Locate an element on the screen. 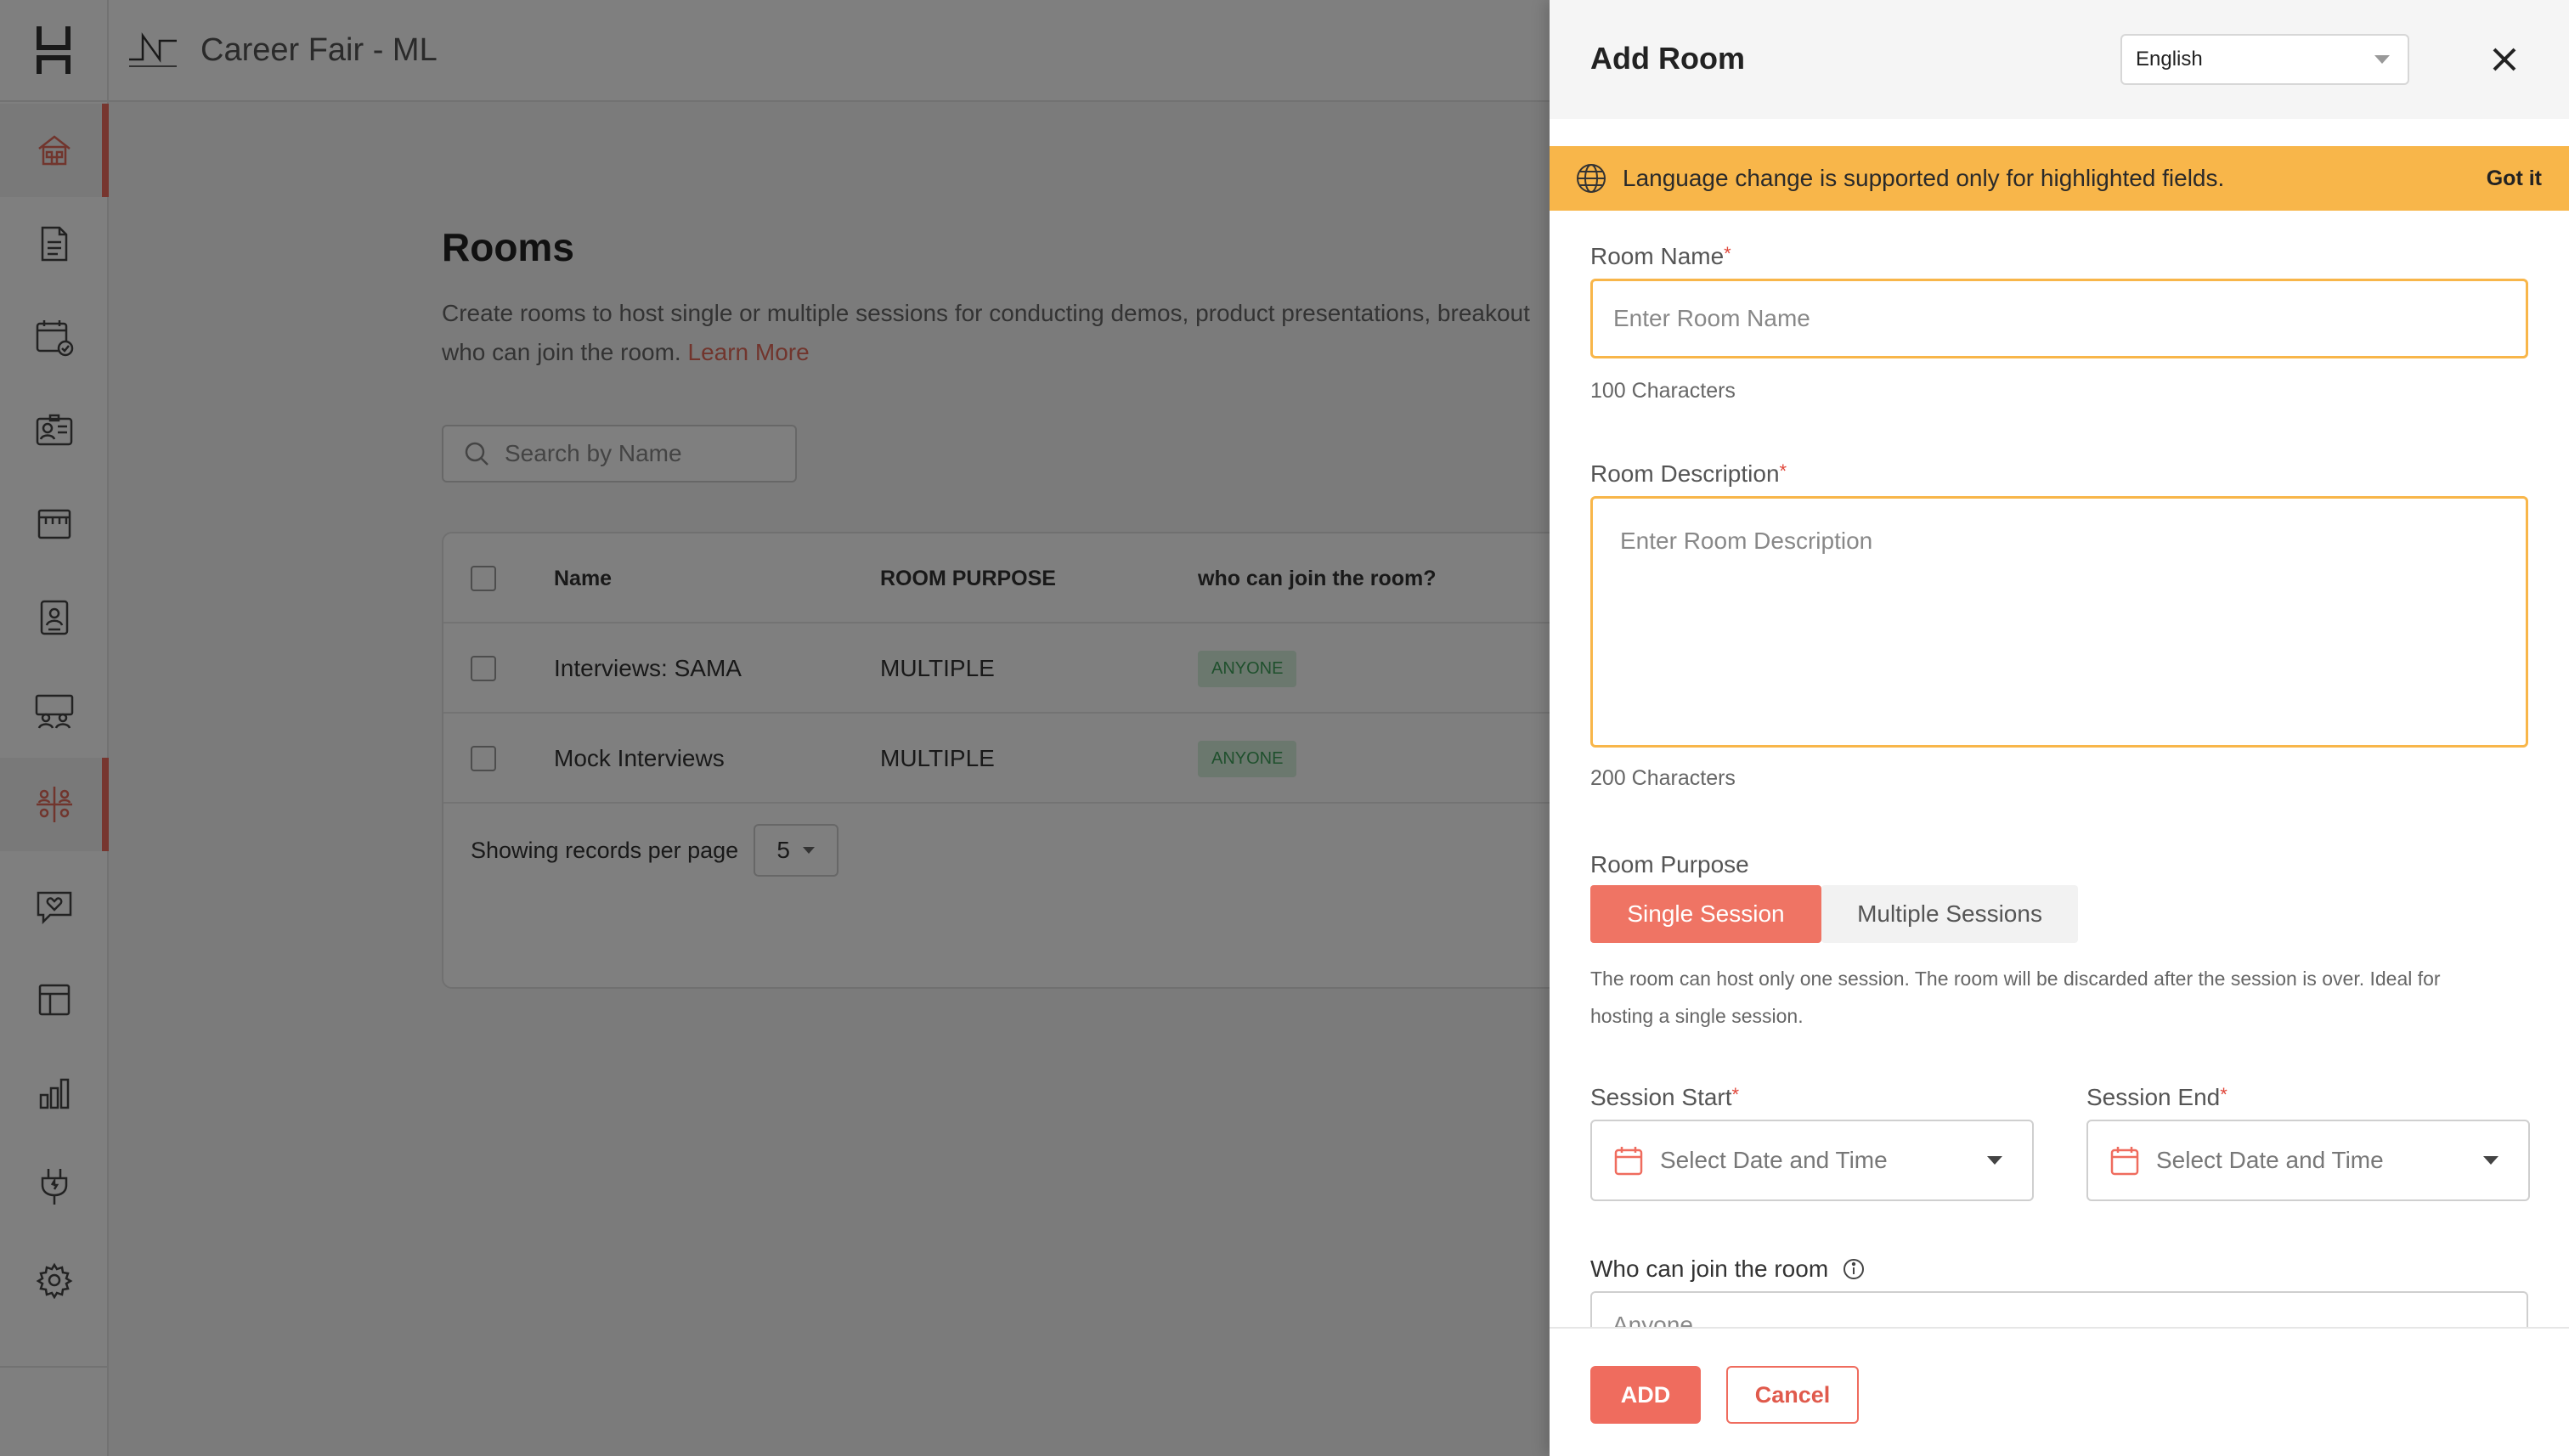  drawer-footer: ADD Cancel is located at coordinates (2059, 1392).